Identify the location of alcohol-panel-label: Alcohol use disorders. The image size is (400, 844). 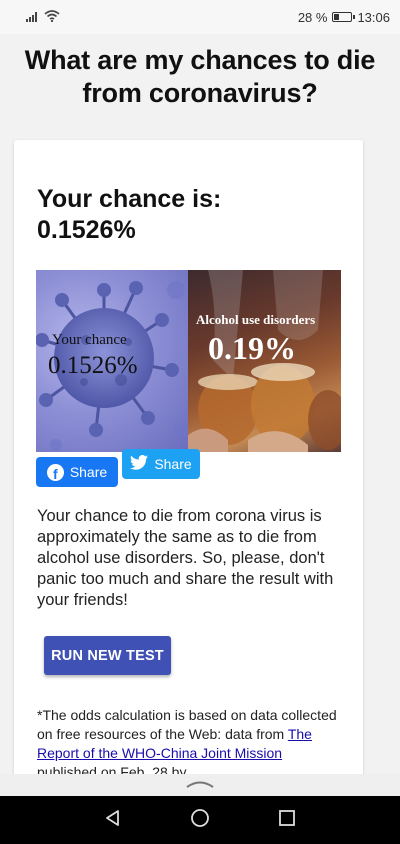
(256, 319).